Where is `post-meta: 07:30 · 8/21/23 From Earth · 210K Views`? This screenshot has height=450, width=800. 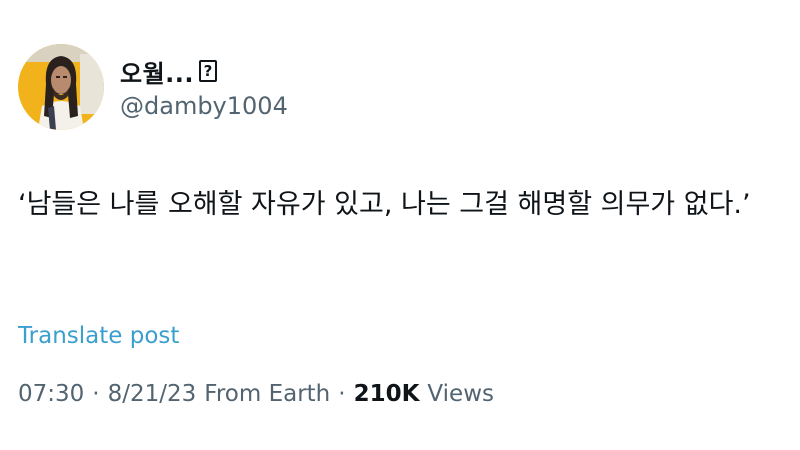 post-meta: 07:30 · 8/21/23 From Earth · 210K Views is located at coordinates (256, 394).